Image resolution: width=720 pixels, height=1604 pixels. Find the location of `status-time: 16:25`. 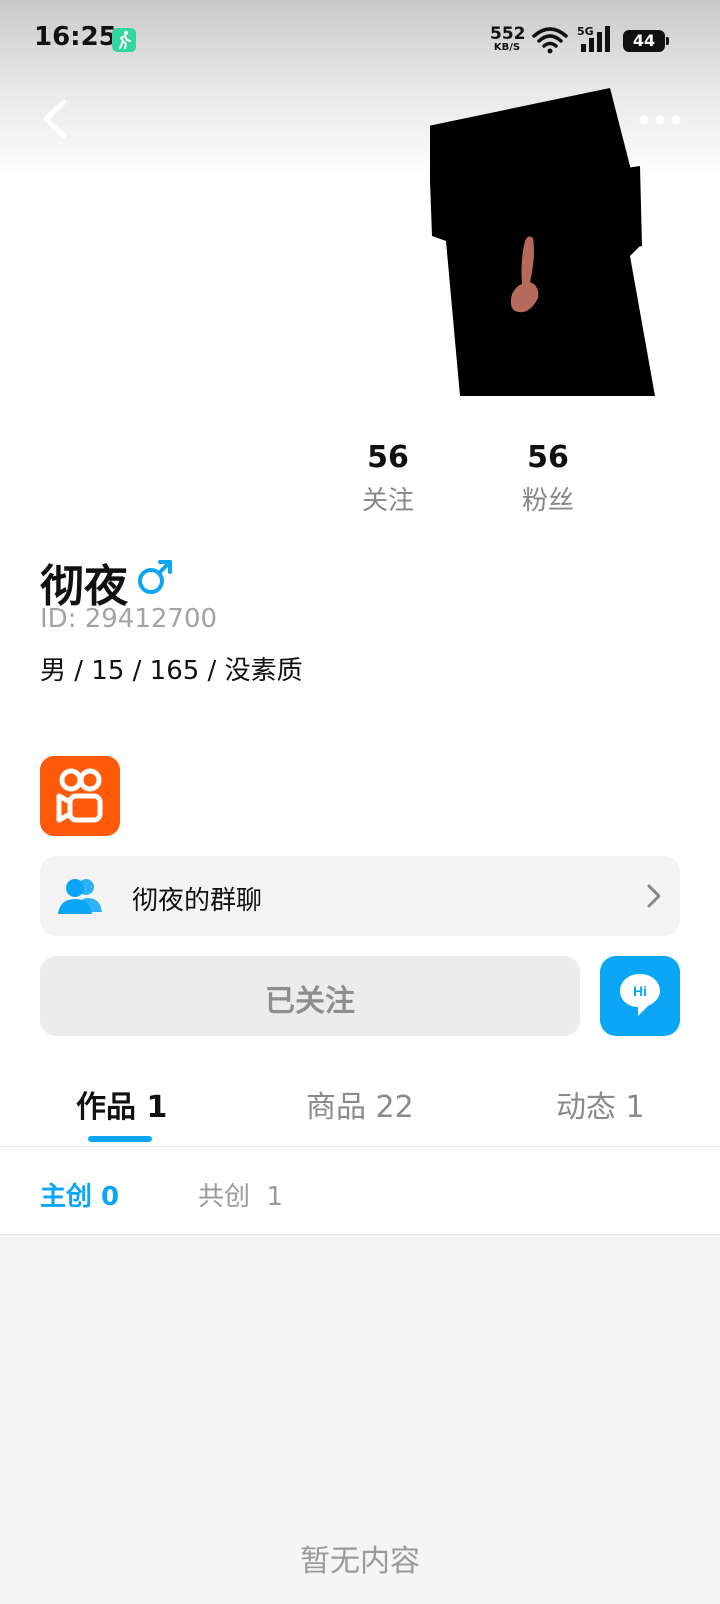

status-time: 16:25 is located at coordinates (75, 37).